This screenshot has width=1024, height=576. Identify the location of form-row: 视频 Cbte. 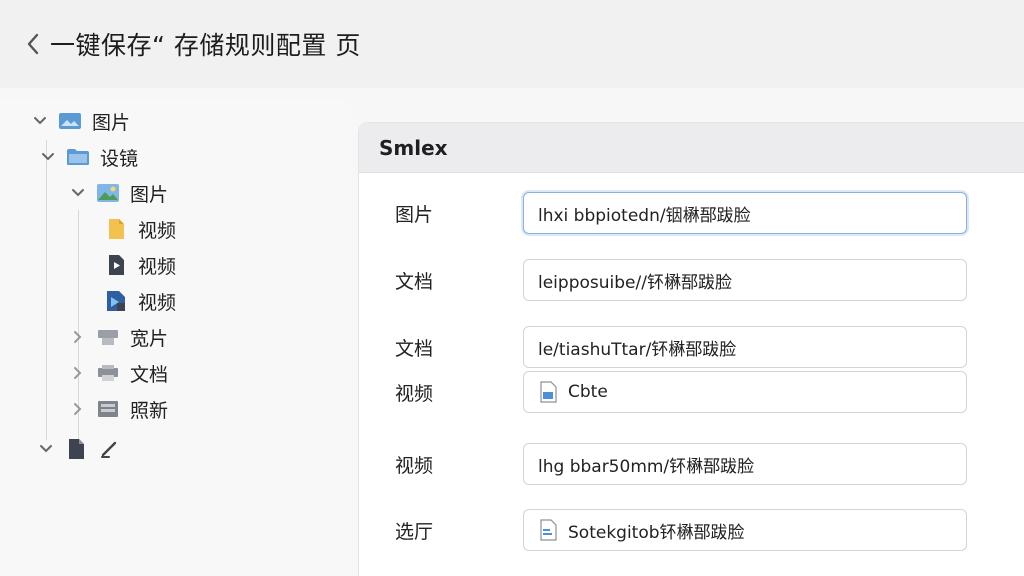
(691, 392).